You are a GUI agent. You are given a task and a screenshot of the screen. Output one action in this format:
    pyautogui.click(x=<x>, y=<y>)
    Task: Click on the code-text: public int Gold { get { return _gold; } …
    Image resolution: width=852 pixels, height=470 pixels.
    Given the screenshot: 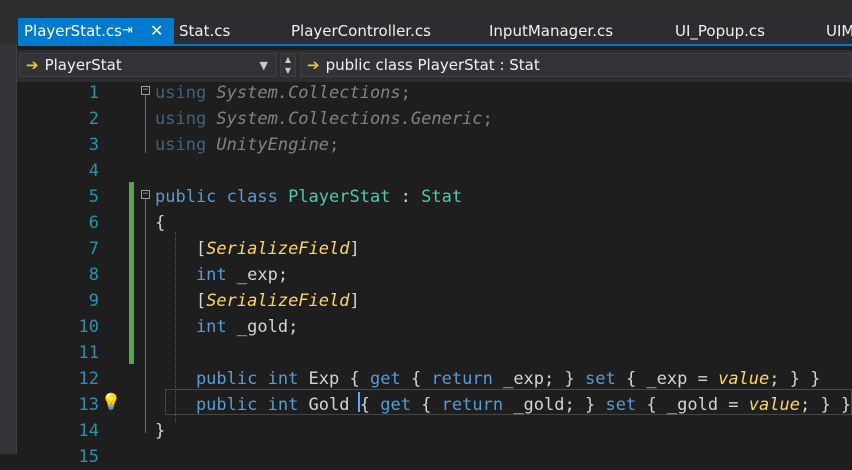 What is the action you would take?
    pyautogui.click(x=503, y=405)
    